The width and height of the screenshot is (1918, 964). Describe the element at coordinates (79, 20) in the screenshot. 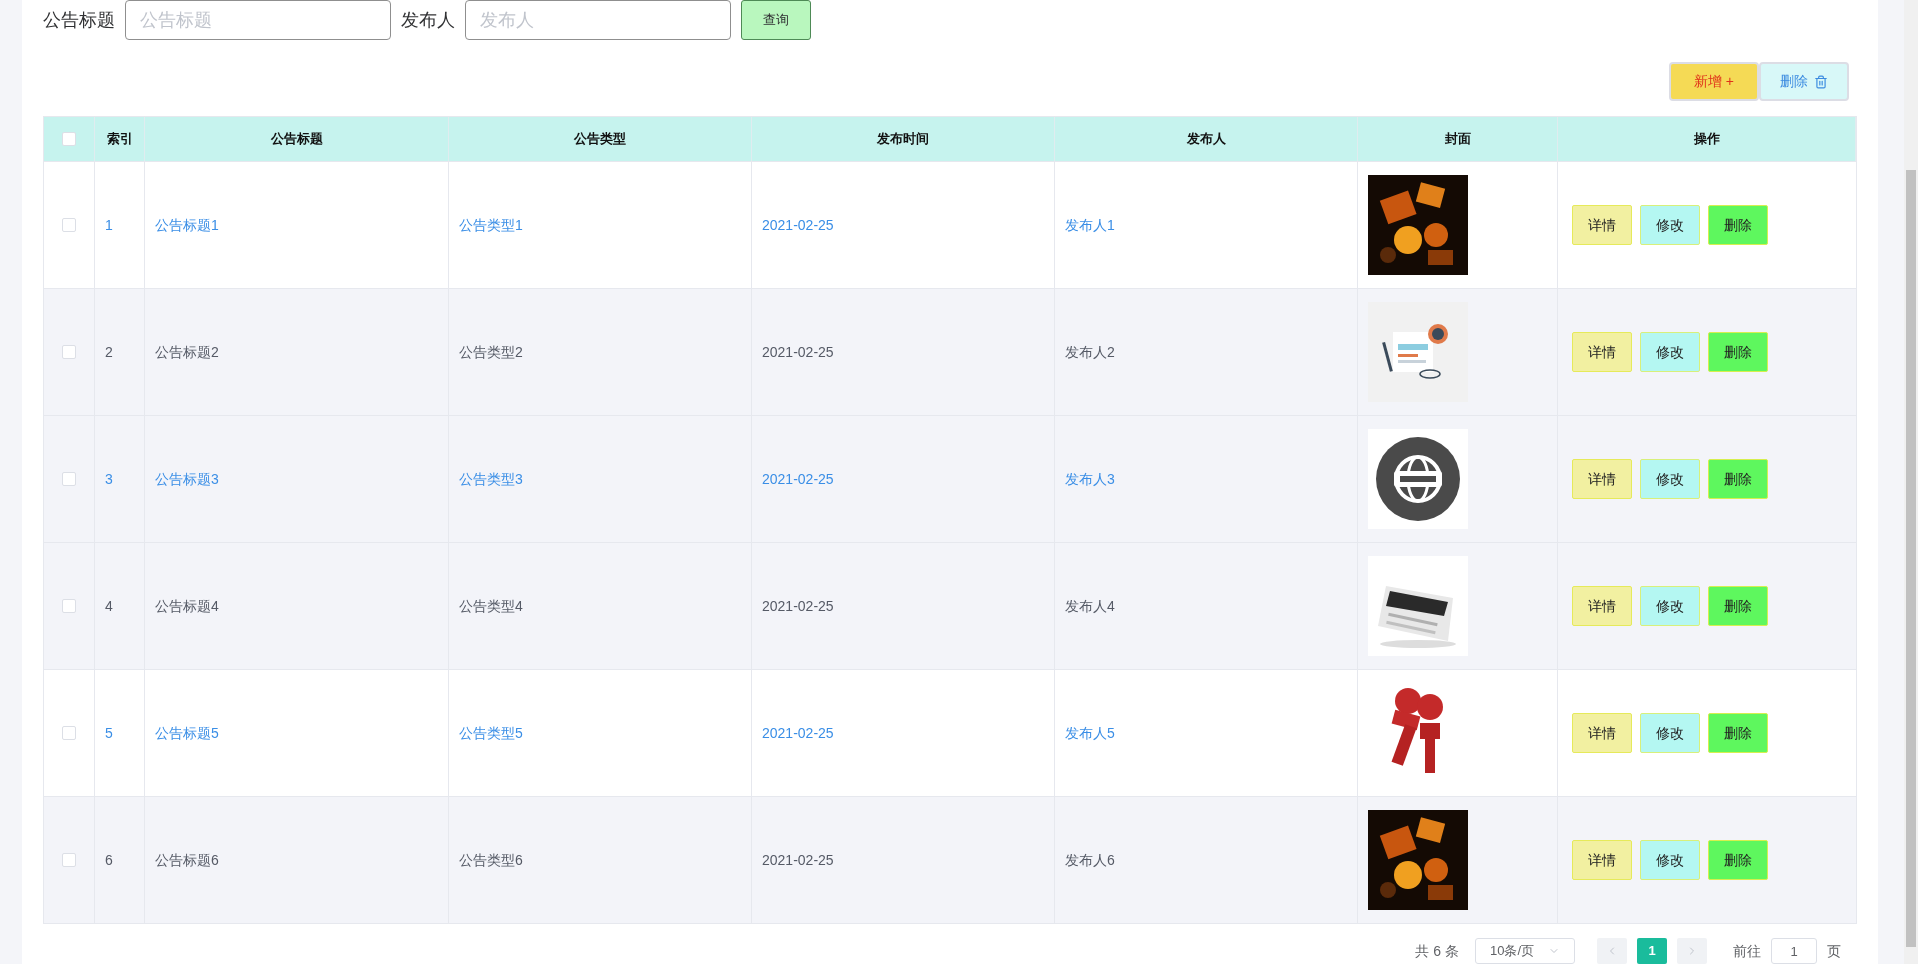

I see `field-label: 公告标题` at that location.